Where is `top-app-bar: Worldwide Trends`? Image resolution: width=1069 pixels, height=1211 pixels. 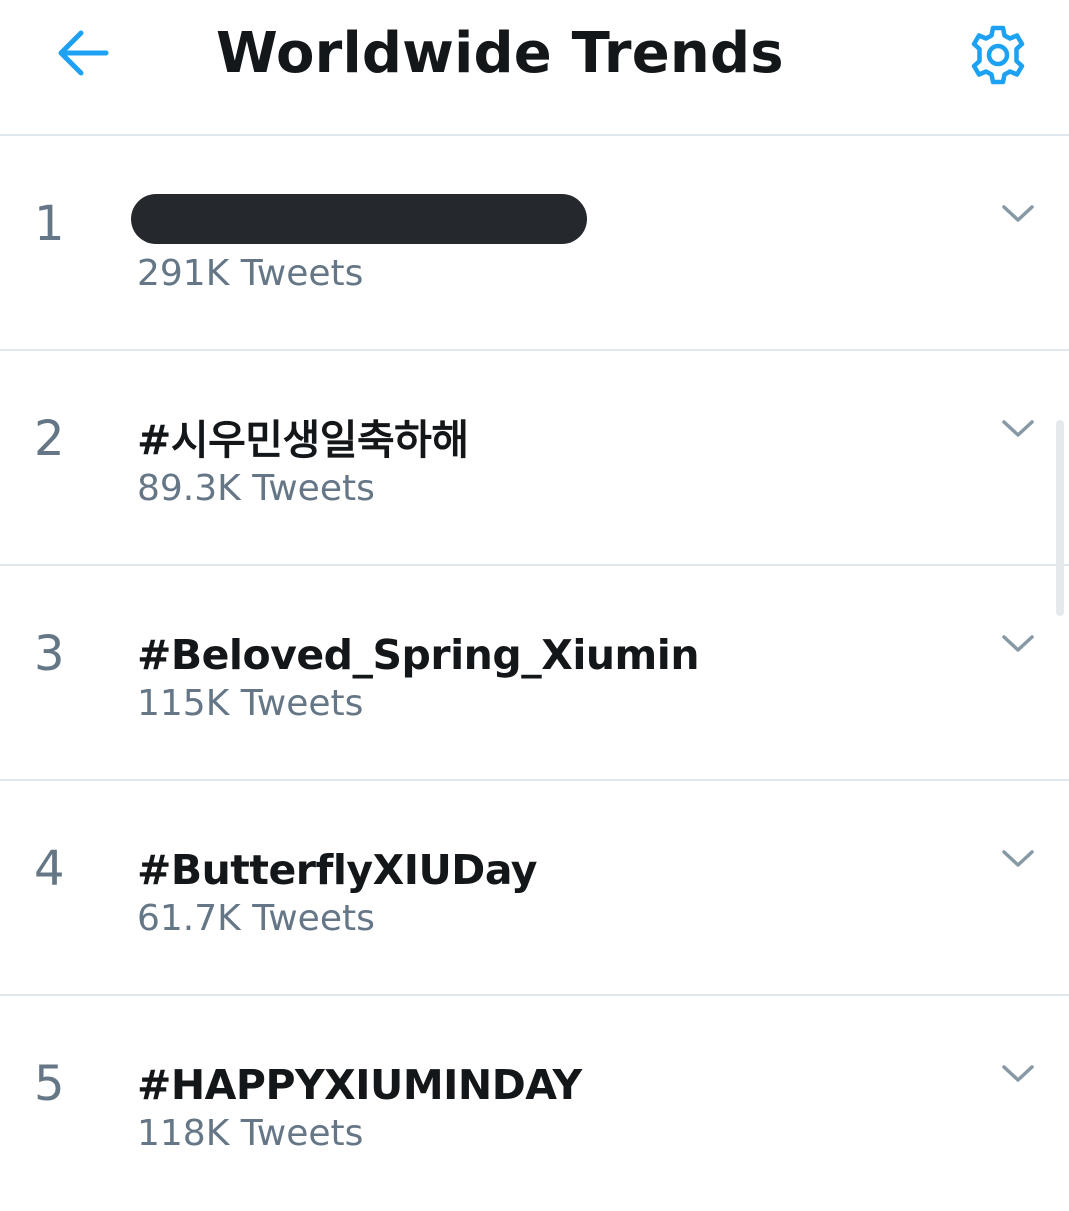
top-app-bar: Worldwide Trends is located at coordinates (534, 68).